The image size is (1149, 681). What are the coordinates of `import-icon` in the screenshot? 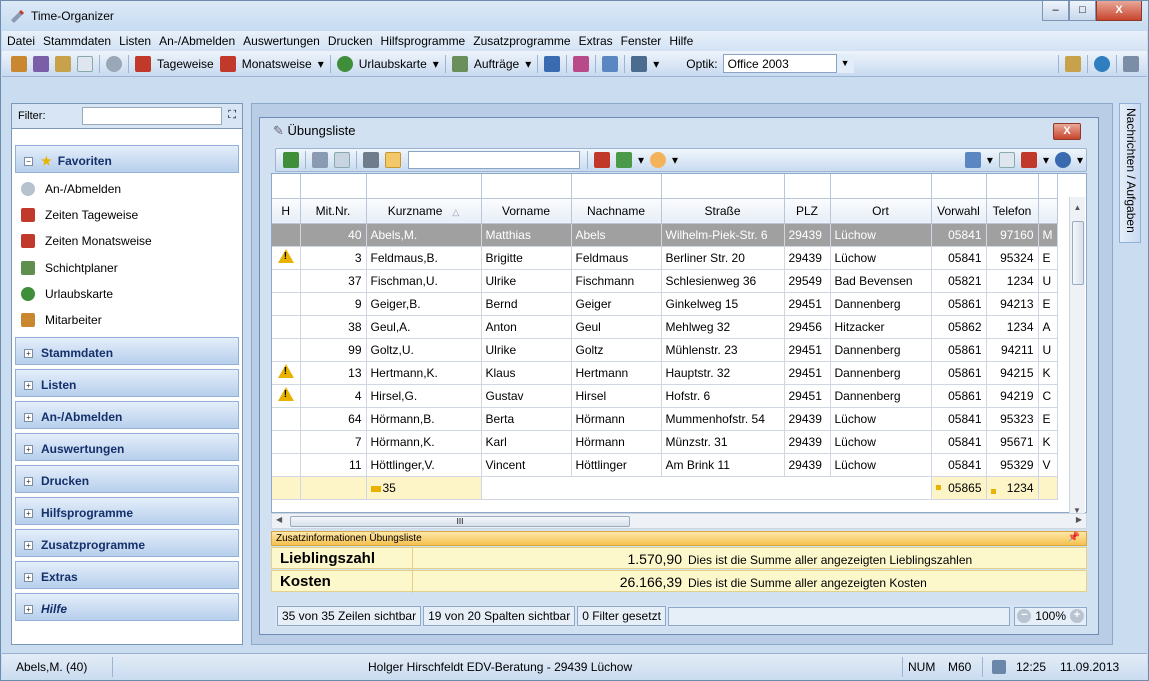 It's located at (1028, 160).